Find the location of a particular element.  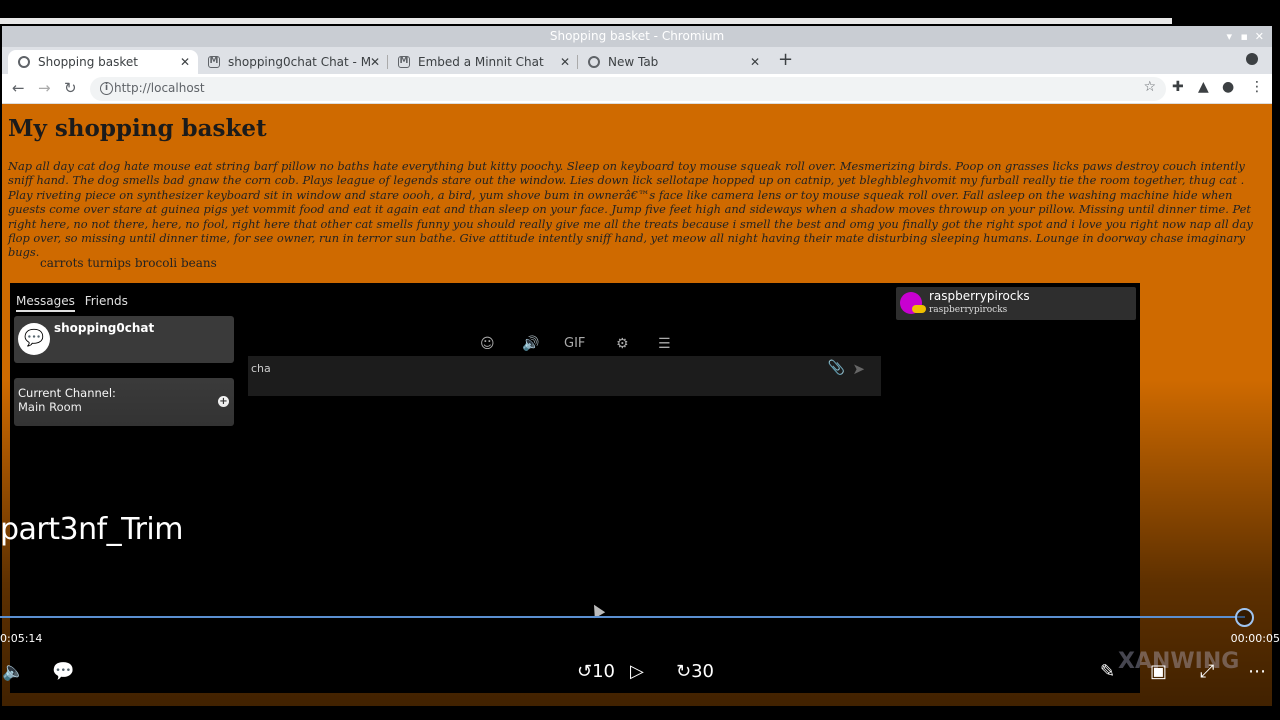

extensions-icon: ✚ is located at coordinates (1178, 87).